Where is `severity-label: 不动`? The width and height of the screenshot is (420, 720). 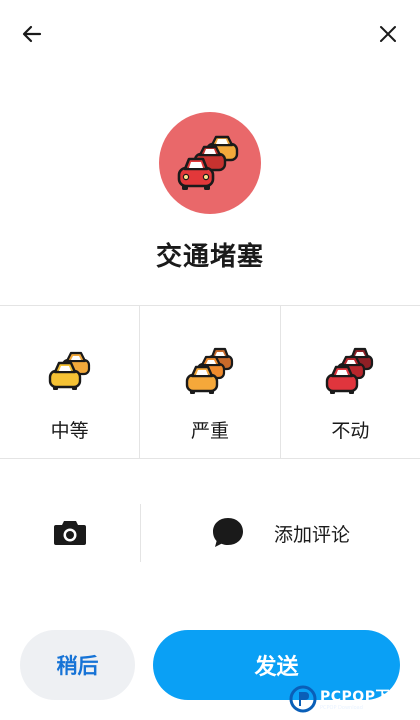
severity-label: 不动 is located at coordinates (350, 431).